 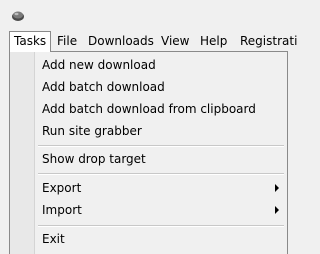 What do you see at coordinates (268, 41) in the screenshot?
I see `menu-registration: Registrati` at bounding box center [268, 41].